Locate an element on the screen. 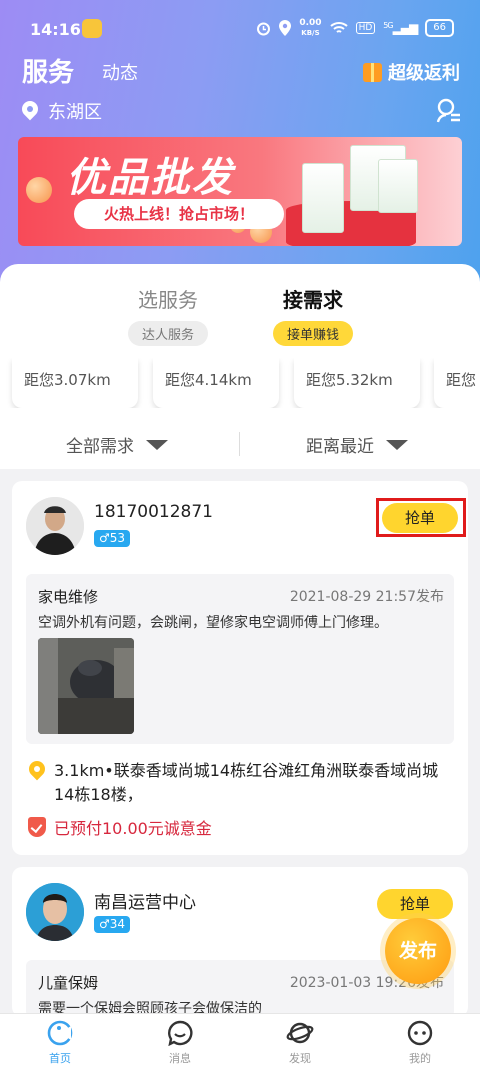 Image resolution: width=480 pixels, height=1073 pixels. tab-accept-demand-label: 接需求 is located at coordinates (313, 300).